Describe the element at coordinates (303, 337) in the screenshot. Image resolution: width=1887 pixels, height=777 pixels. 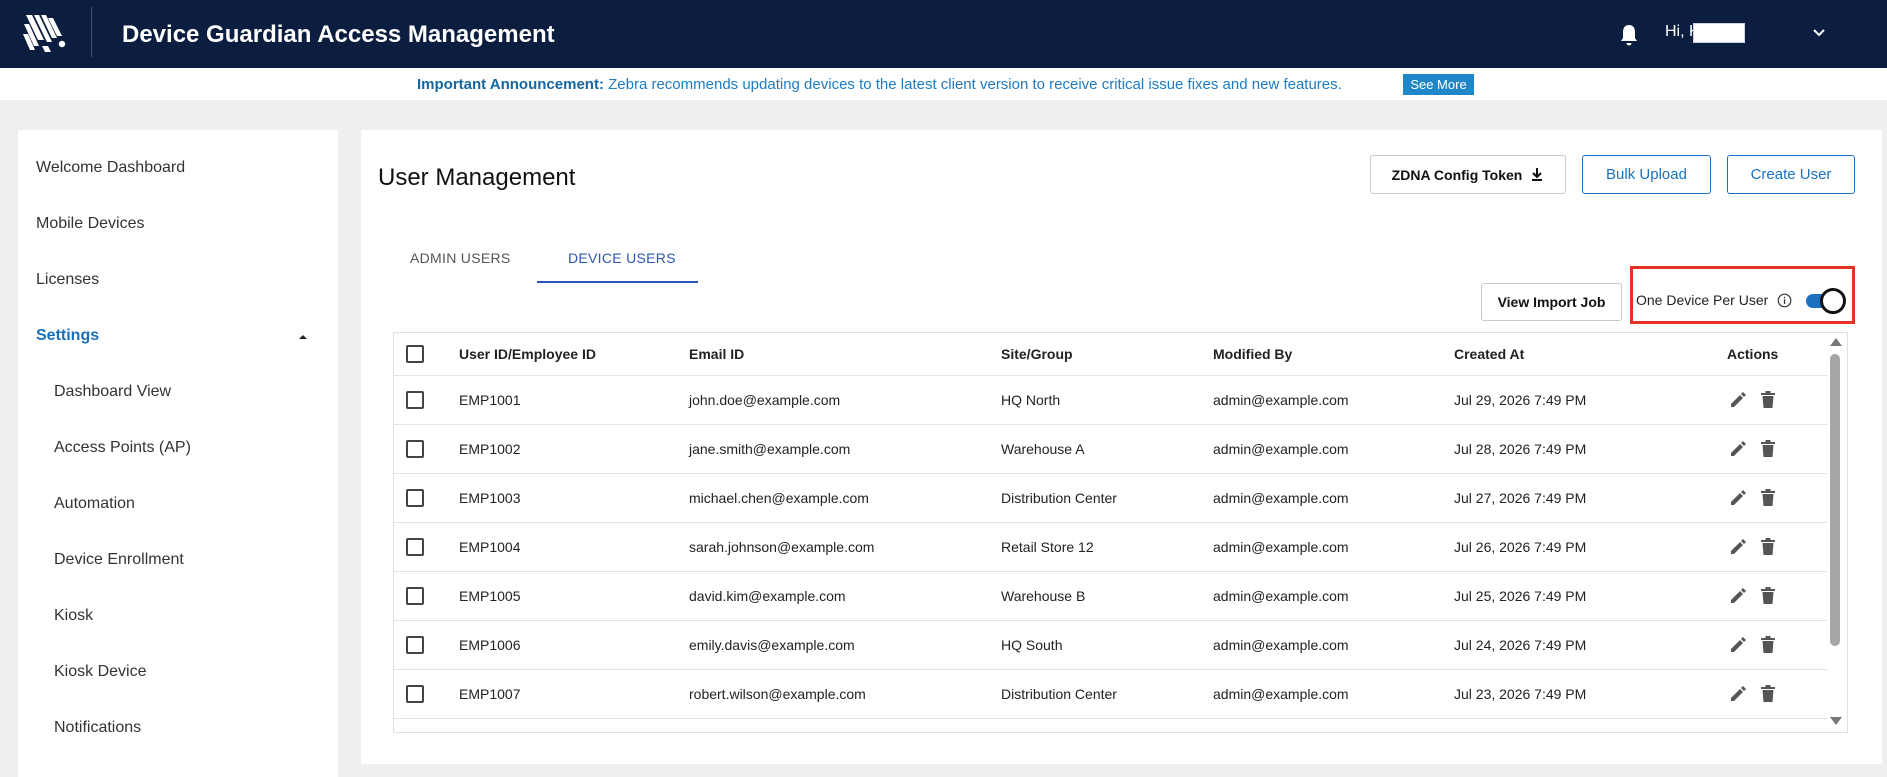
I see `collapse-caret-icon` at that location.